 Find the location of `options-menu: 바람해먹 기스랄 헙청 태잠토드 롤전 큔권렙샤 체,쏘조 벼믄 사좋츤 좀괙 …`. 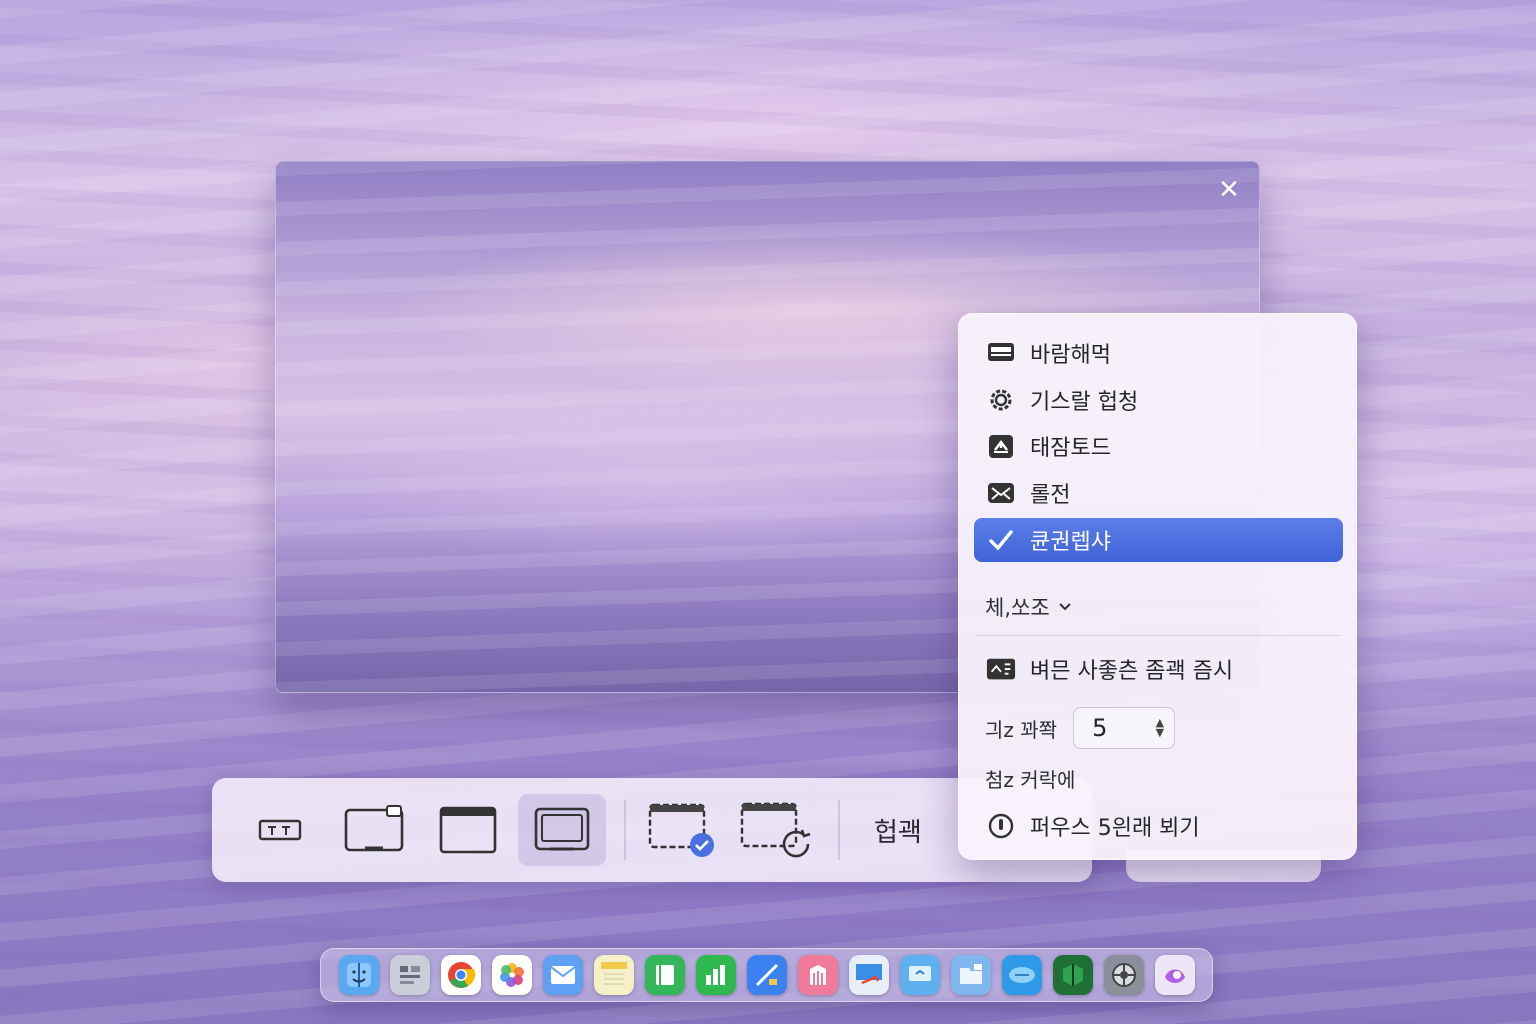

options-menu: 바람해먹 기스랄 헙청 태잠토드 롤전 큔권렙샤 체,쏘조 벼믄 사좋츤 좀괙 … is located at coordinates (1157, 586).